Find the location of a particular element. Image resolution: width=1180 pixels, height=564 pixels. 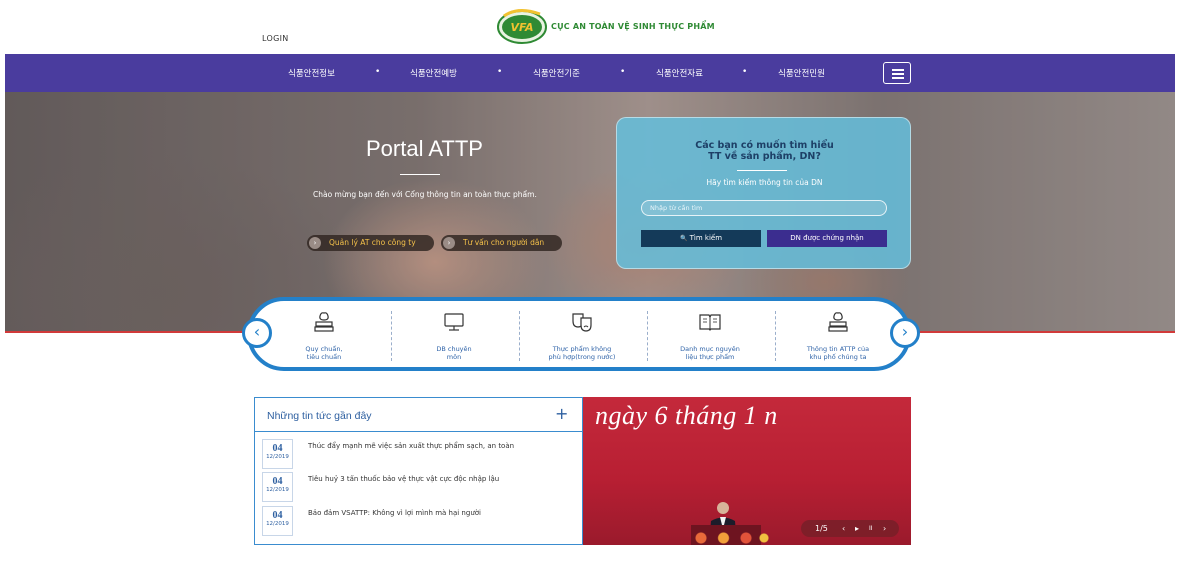

category-food-ingredients: Danh mục nguyên liệu thực phẩm is located at coordinates (710, 337).